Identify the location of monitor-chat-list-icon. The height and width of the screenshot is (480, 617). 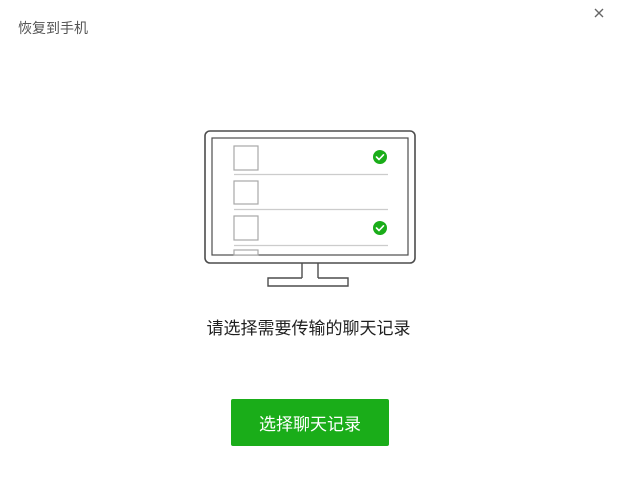
(310, 208).